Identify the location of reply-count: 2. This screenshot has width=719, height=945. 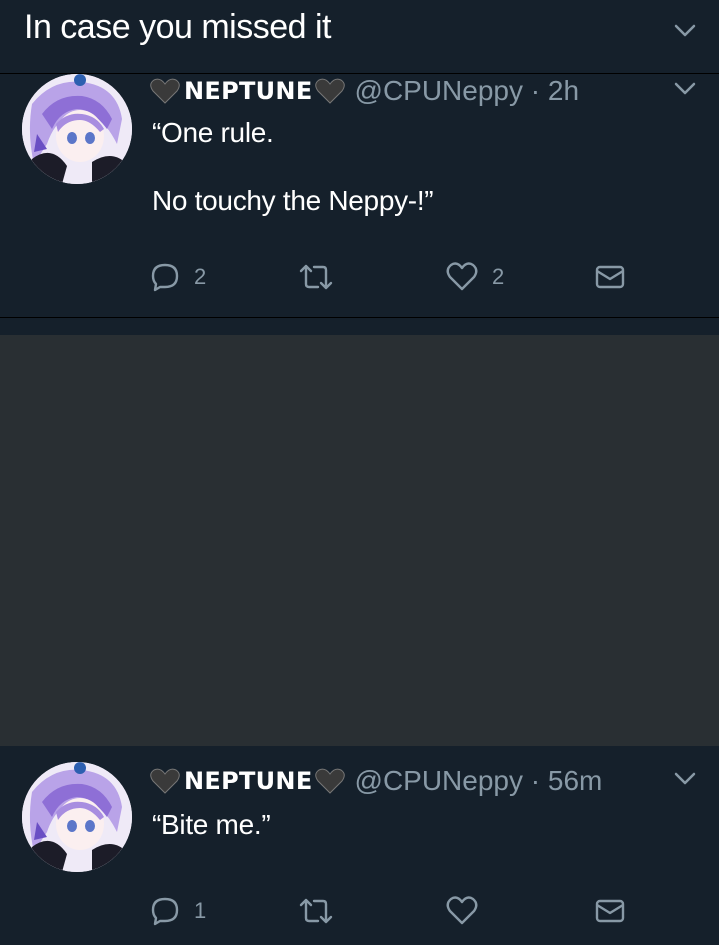
(200, 276).